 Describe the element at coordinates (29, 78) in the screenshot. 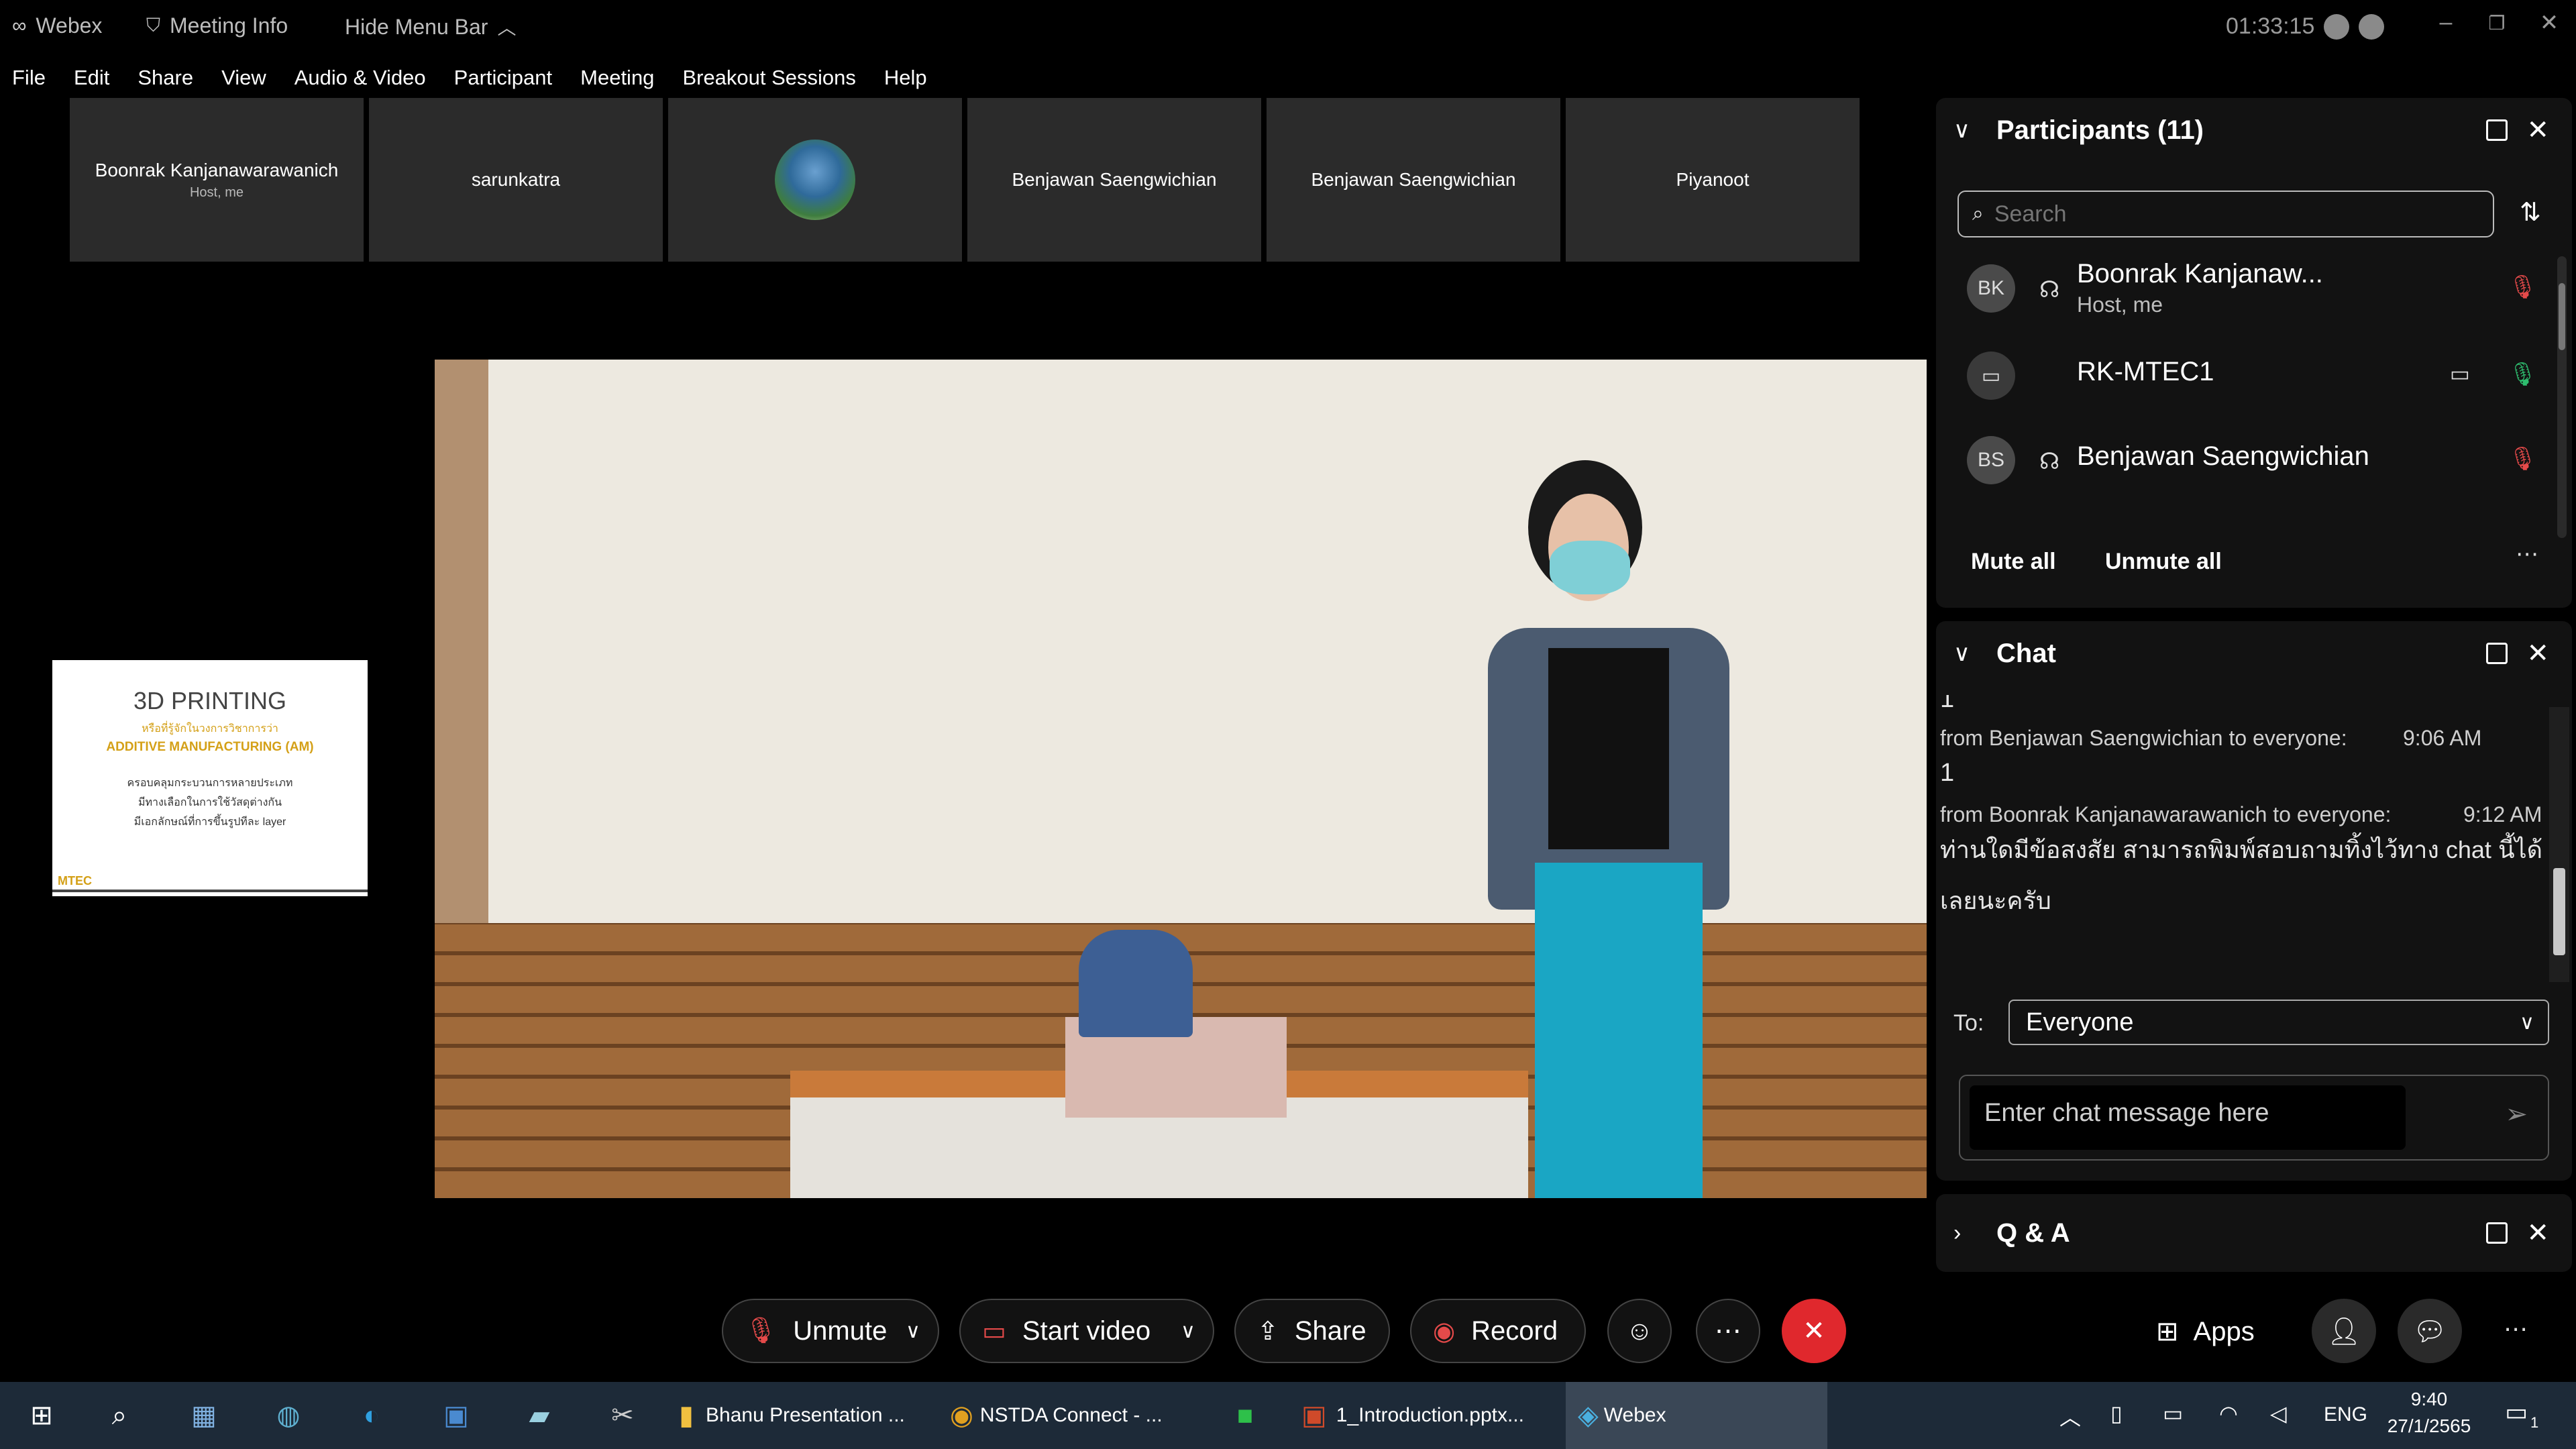

I see `menu-file: File` at that location.